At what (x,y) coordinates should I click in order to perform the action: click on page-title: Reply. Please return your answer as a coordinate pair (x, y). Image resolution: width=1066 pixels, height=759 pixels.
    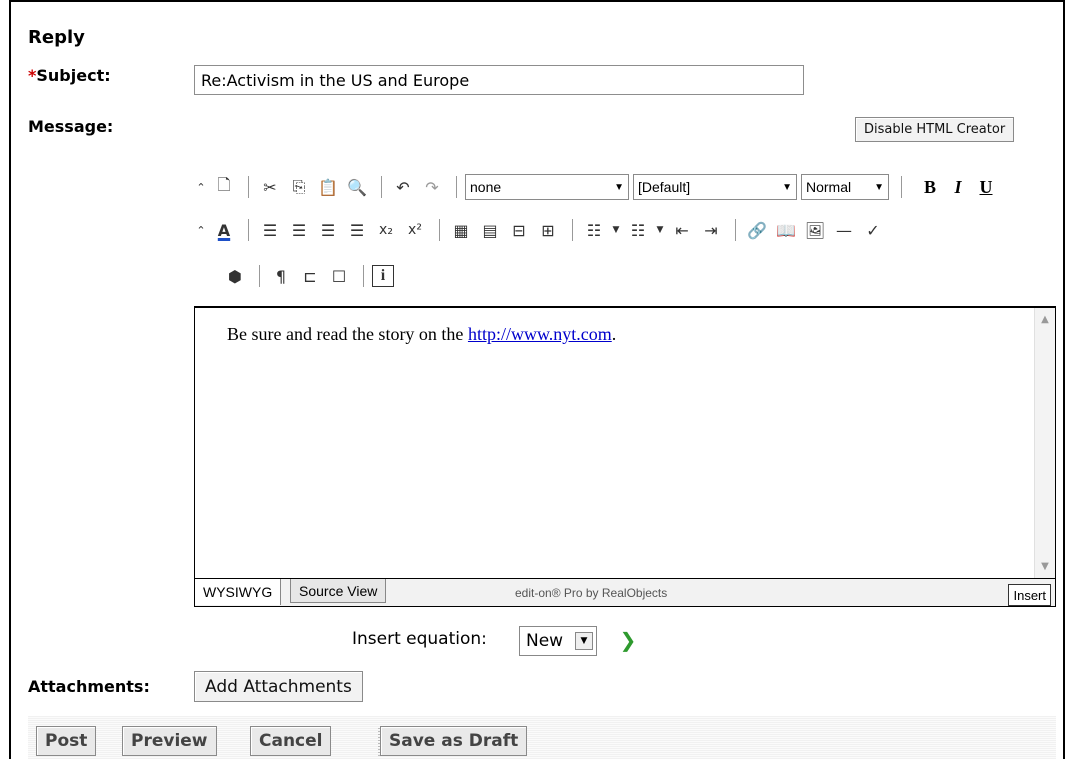
    Looking at the image, I should click on (56, 37).